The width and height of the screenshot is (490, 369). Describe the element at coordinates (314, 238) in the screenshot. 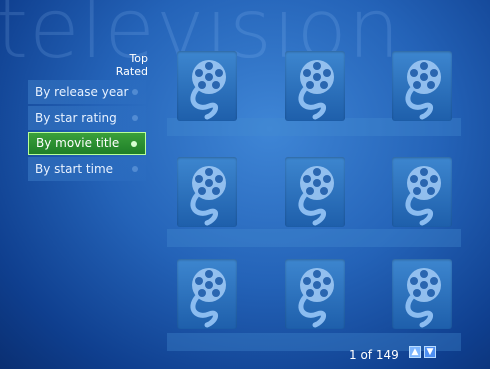

I see `row-shelf` at that location.